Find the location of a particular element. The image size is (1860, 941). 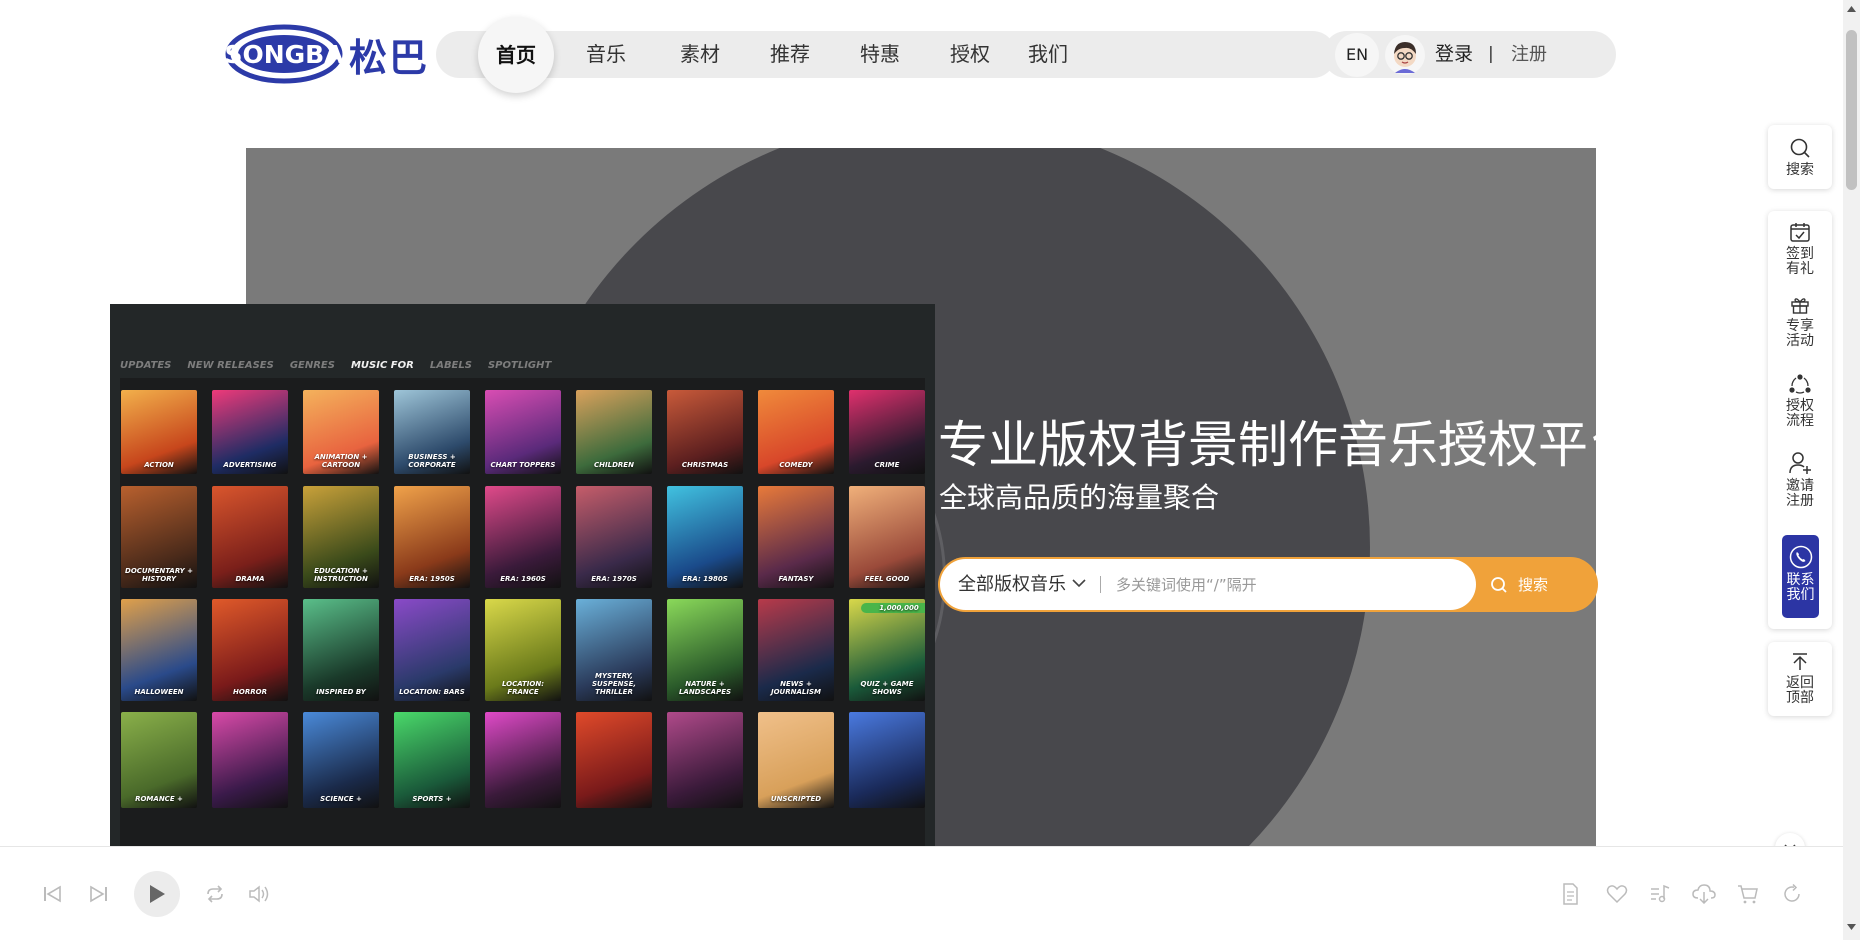

scroll-up-arrow-icon is located at coordinates (1851, 9).